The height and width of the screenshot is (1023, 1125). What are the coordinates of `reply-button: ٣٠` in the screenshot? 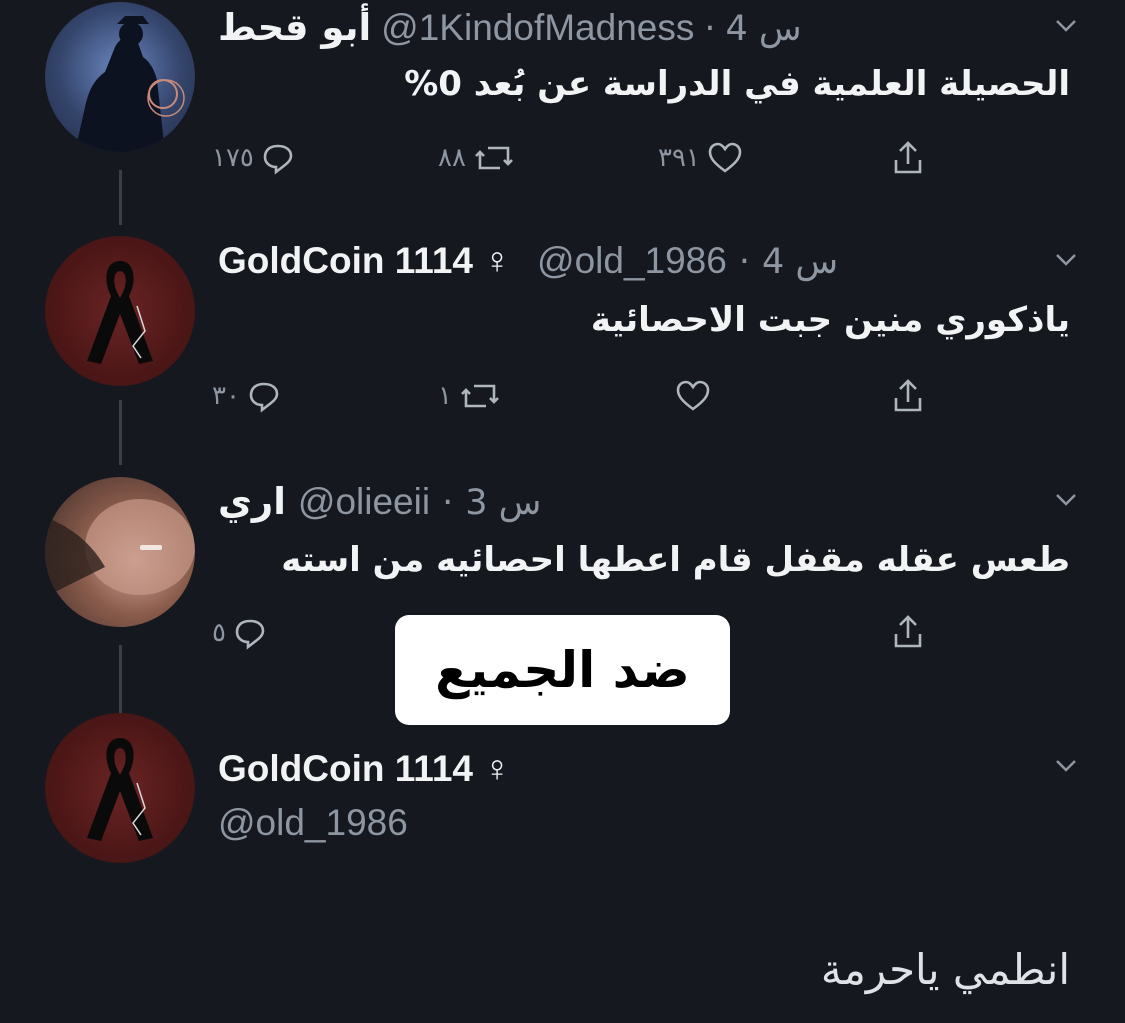 It's located at (247, 396).